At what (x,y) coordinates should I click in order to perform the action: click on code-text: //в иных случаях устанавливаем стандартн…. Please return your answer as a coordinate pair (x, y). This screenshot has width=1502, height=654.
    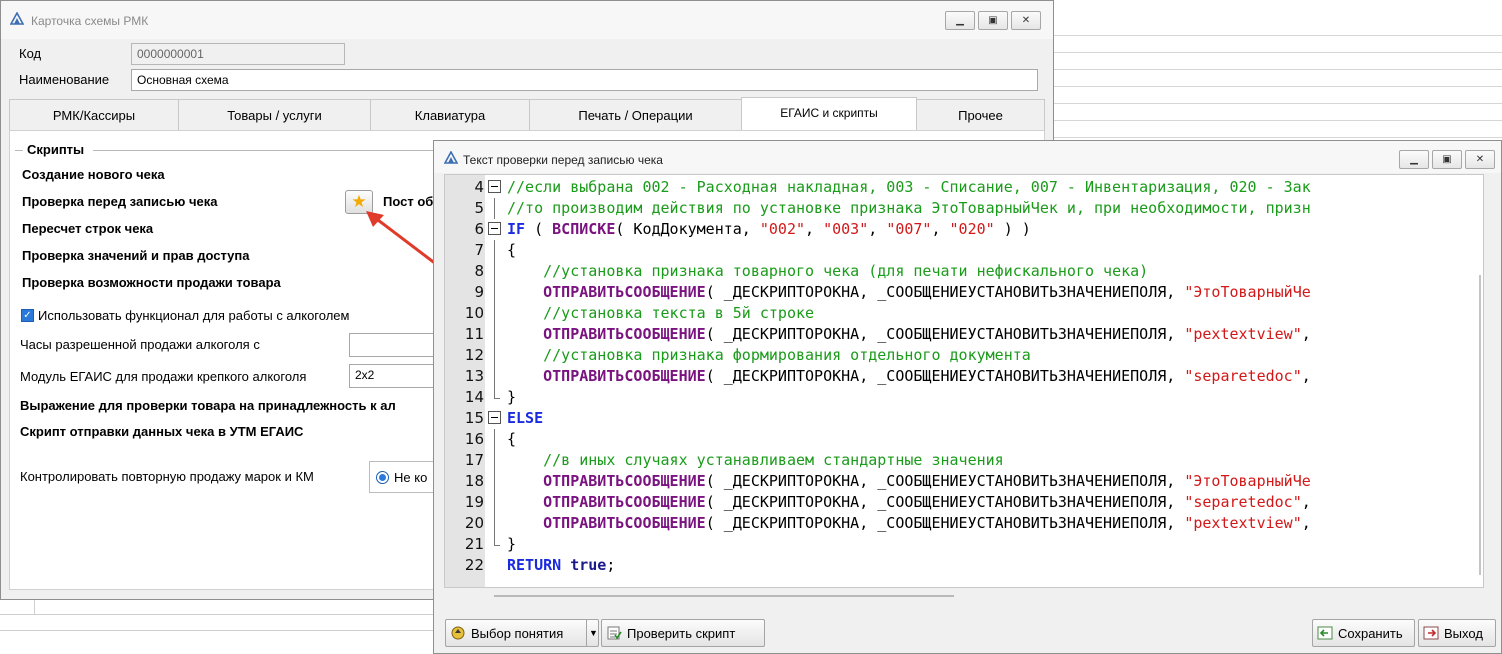
    Looking at the image, I should click on (755, 460).